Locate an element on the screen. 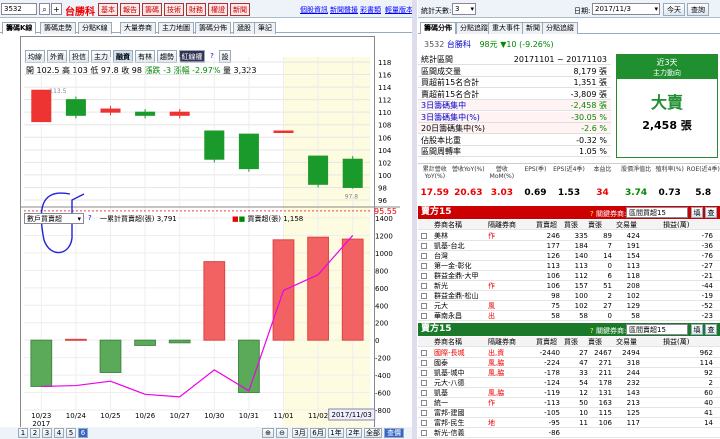  stats-value: 1.05 % is located at coordinates (593, 151).